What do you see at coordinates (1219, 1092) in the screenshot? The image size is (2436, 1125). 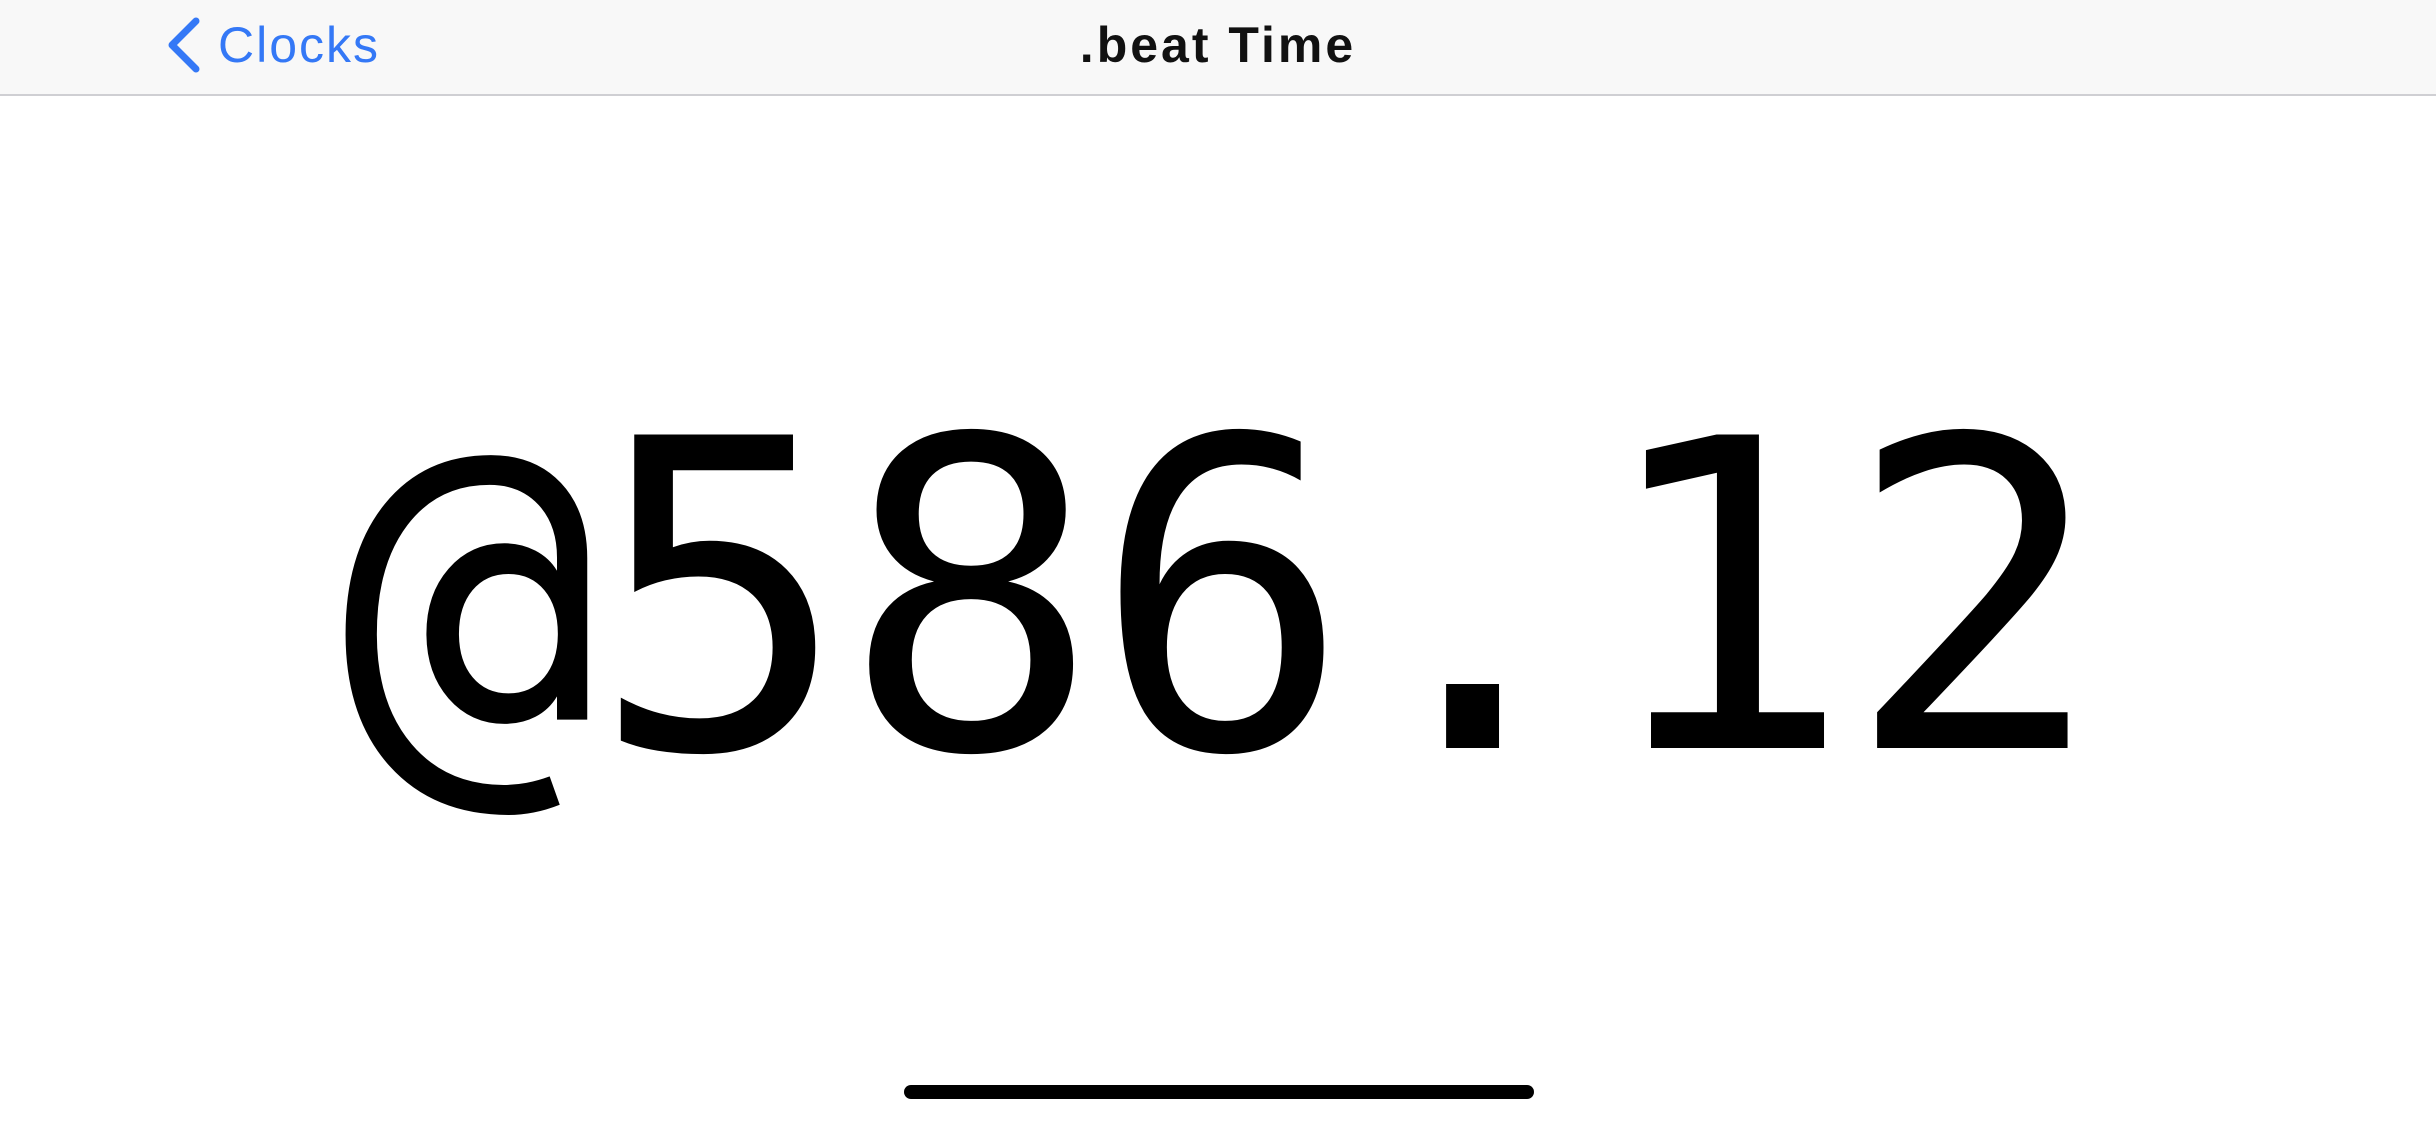 I see `home-indicator` at bounding box center [1219, 1092].